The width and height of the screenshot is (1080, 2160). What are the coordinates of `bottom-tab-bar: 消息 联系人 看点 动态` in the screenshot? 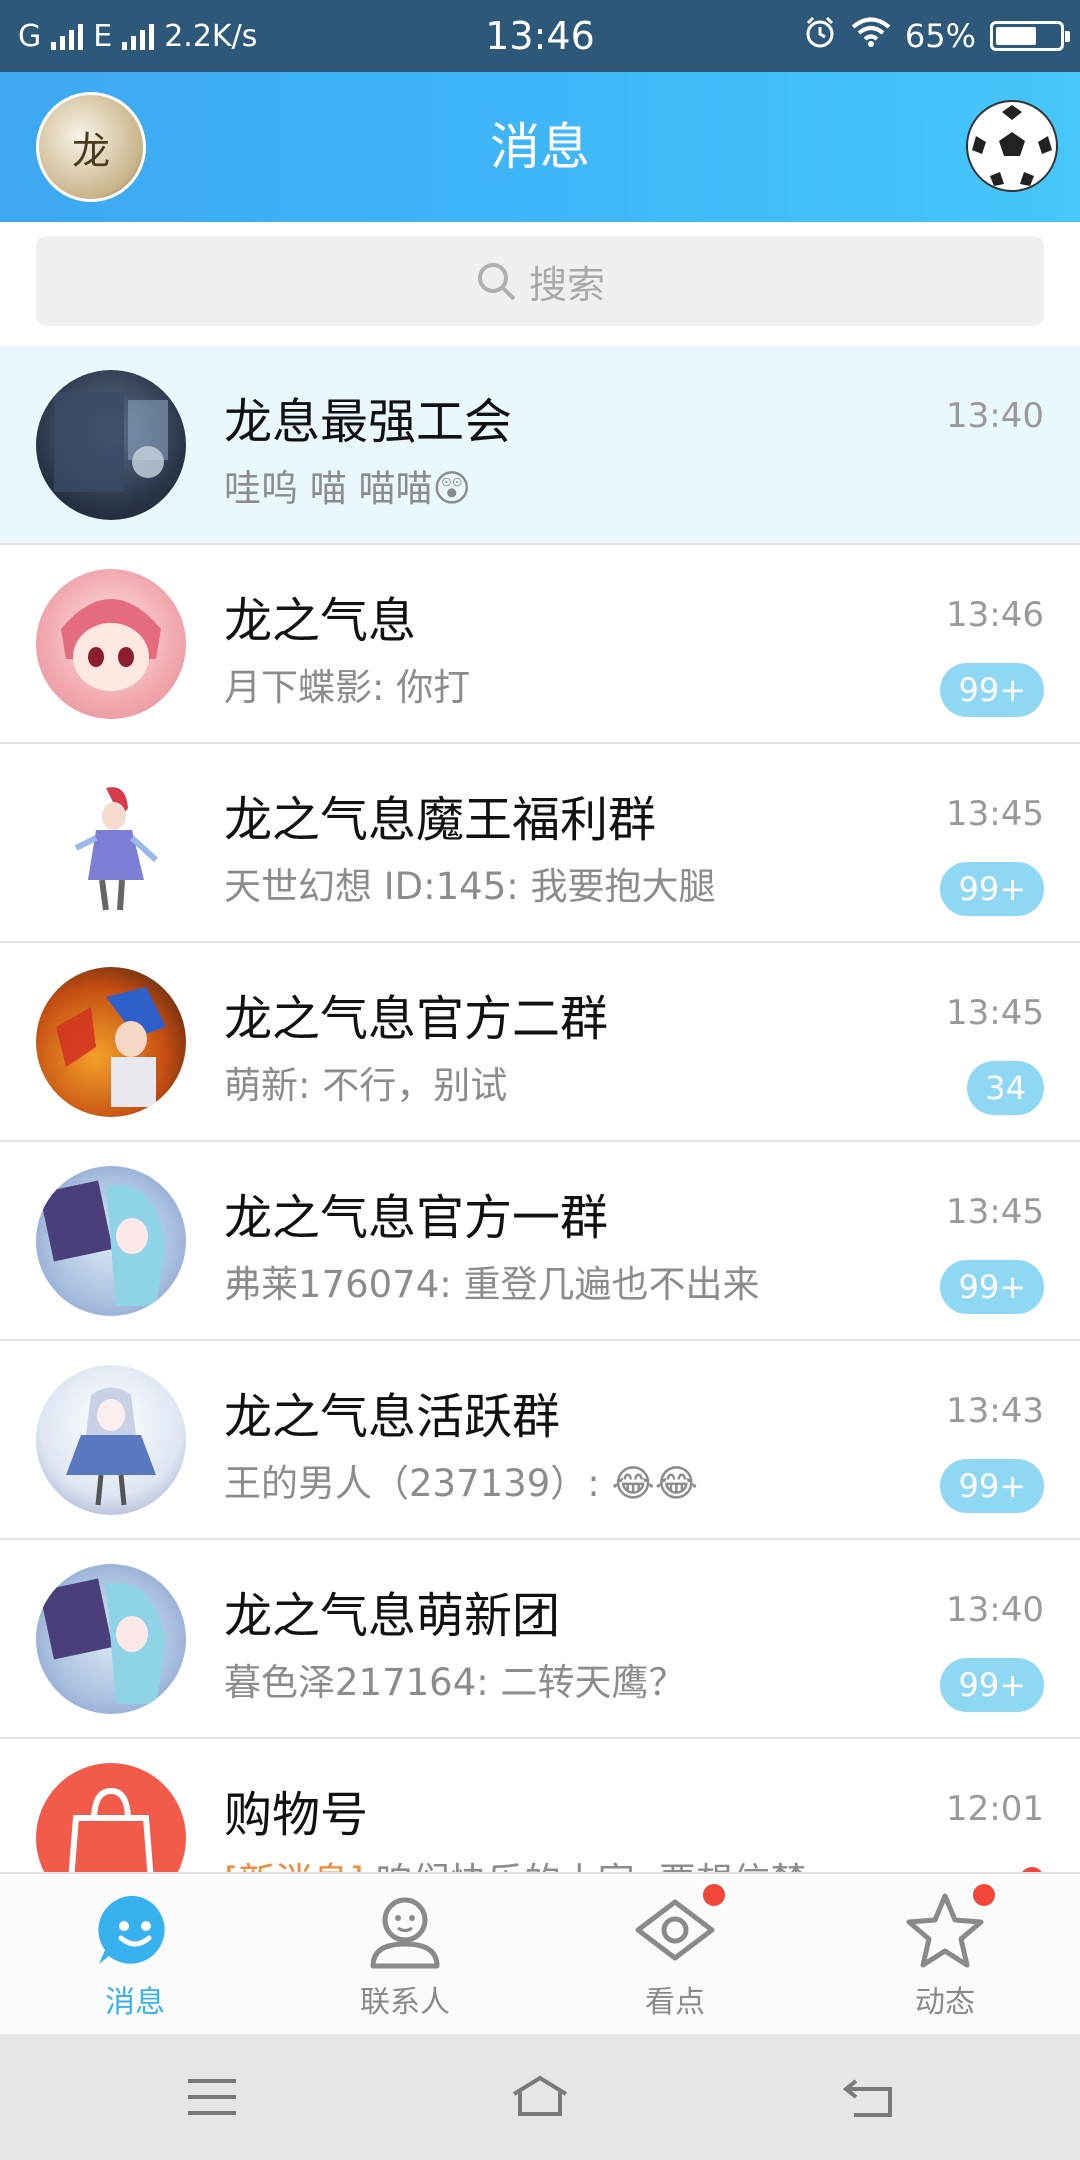 It's located at (540, 1953).